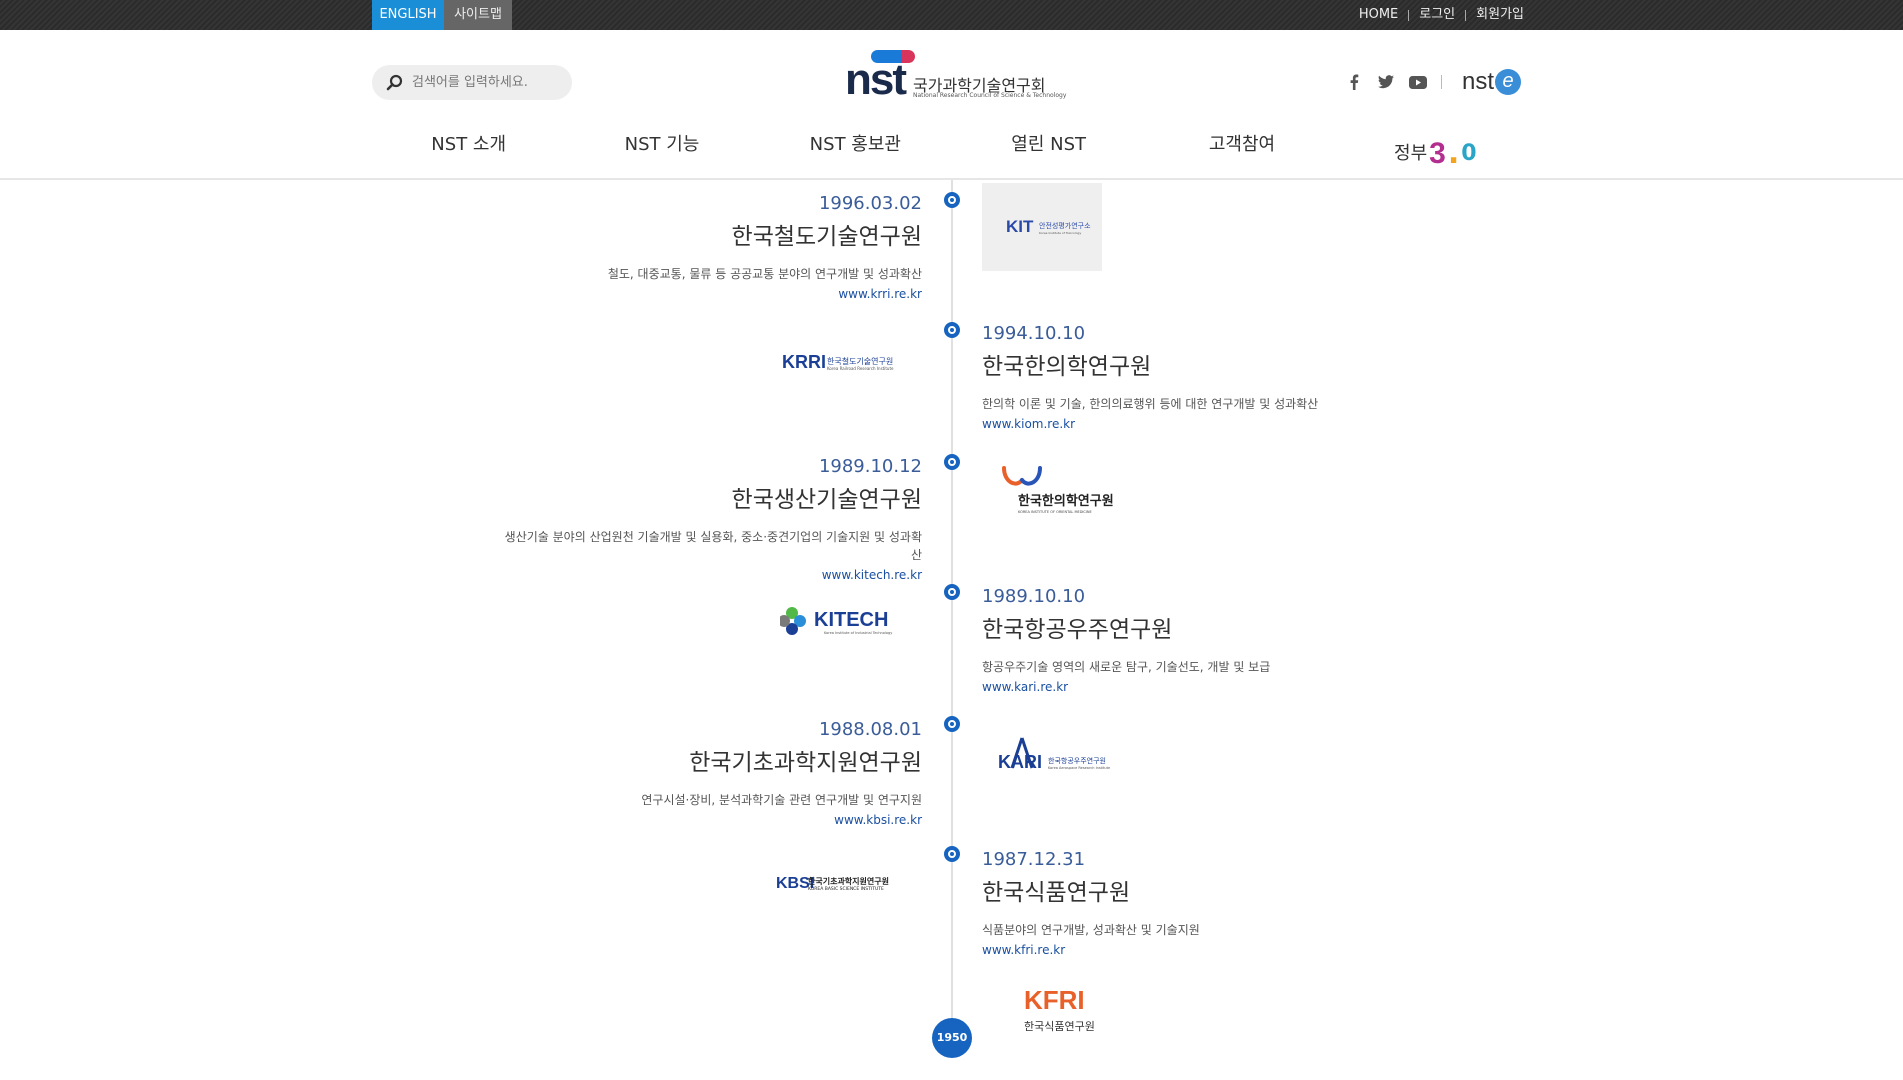 This screenshot has height=1080, width=1903. I want to click on entry-date: 1996.03.02, so click(870, 203).